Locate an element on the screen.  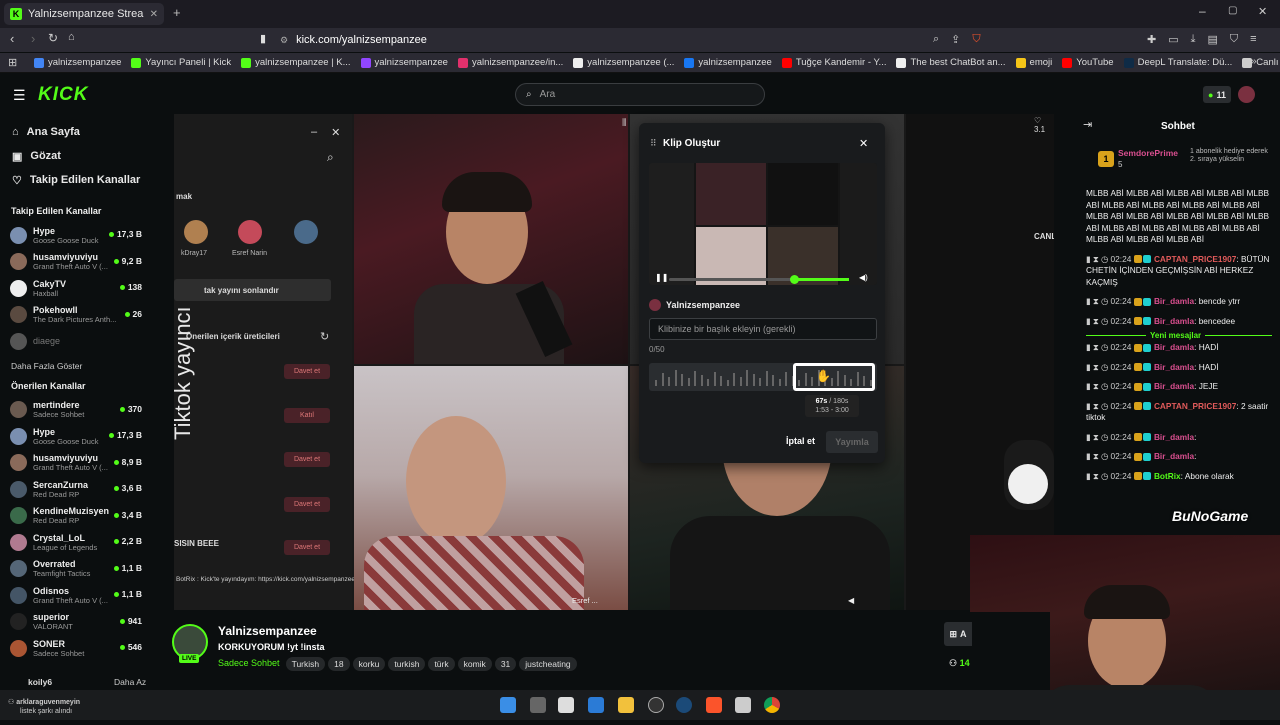
chat-message: ▮ ⧗ ◷ 02:24 Bir_damla: bencde ytrr is located at coordinates (1179, 302).